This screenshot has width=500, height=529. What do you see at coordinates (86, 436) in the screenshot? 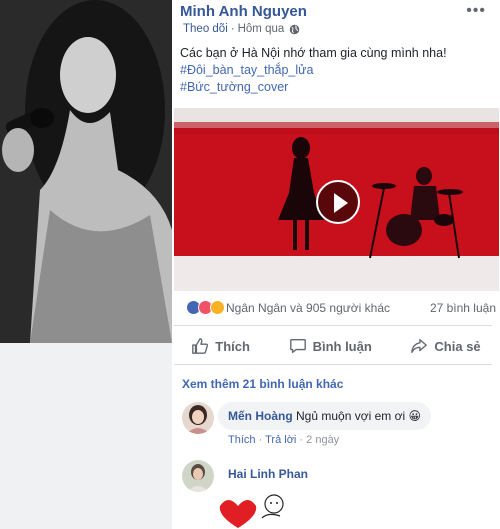
I see `left-empty-area` at bounding box center [86, 436].